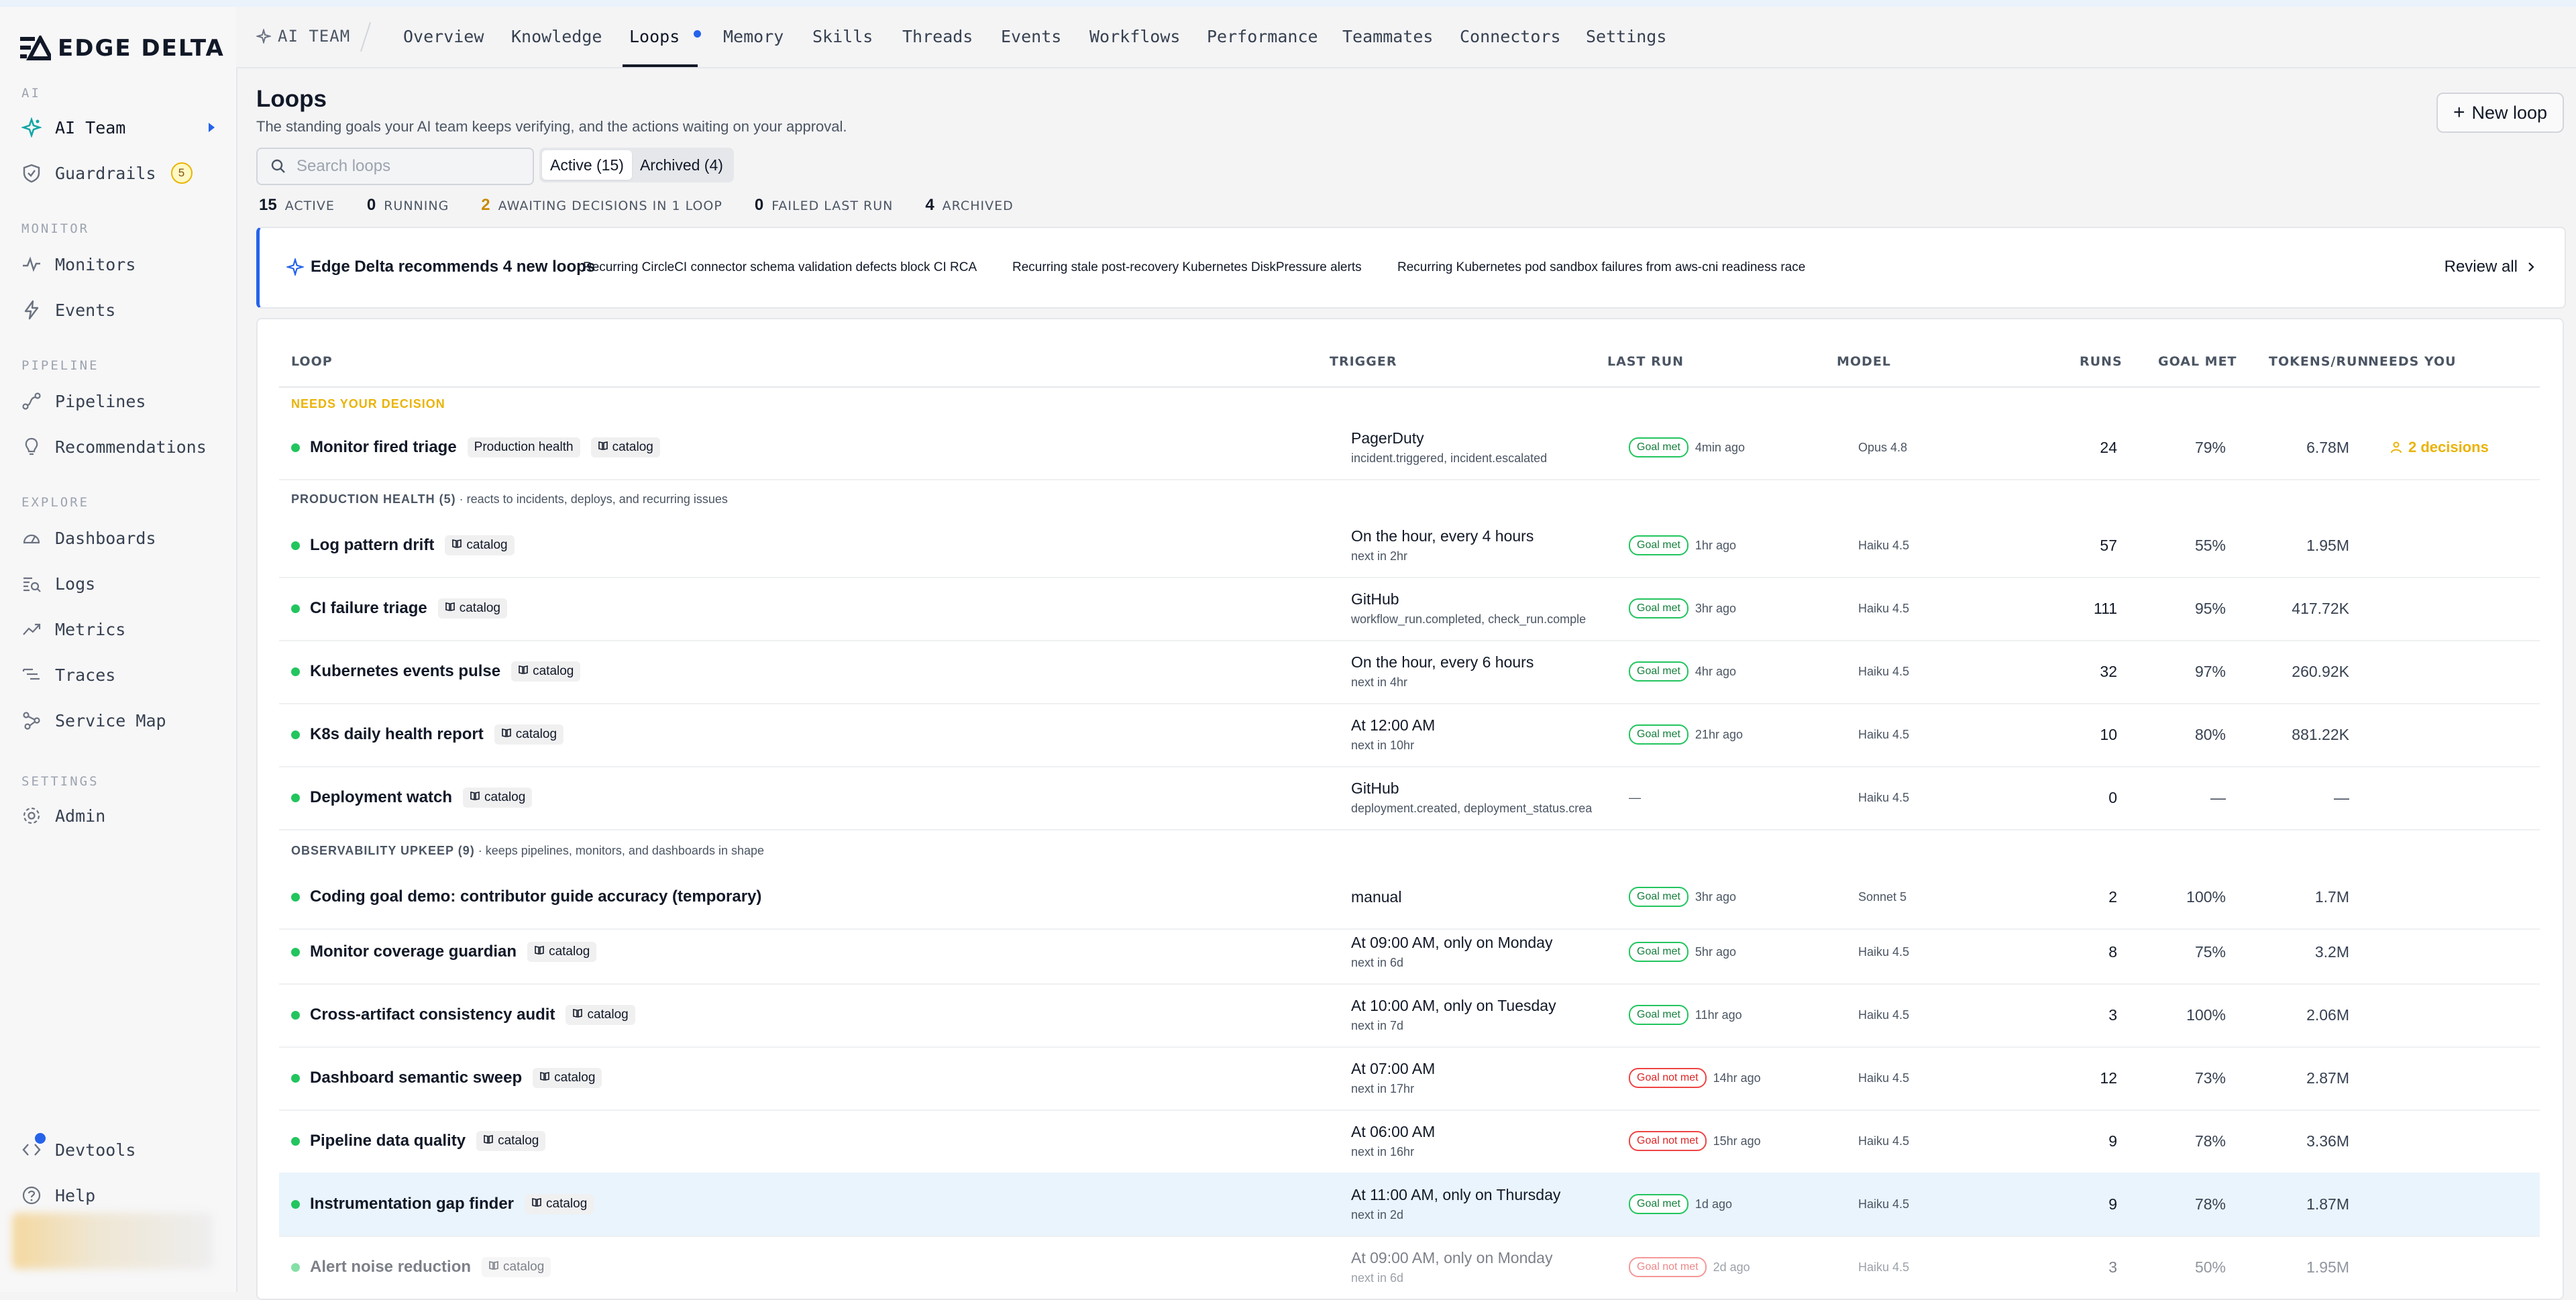 Image resolution: width=2576 pixels, height=1300 pixels. I want to click on tab-loops: Loops, so click(665, 37).